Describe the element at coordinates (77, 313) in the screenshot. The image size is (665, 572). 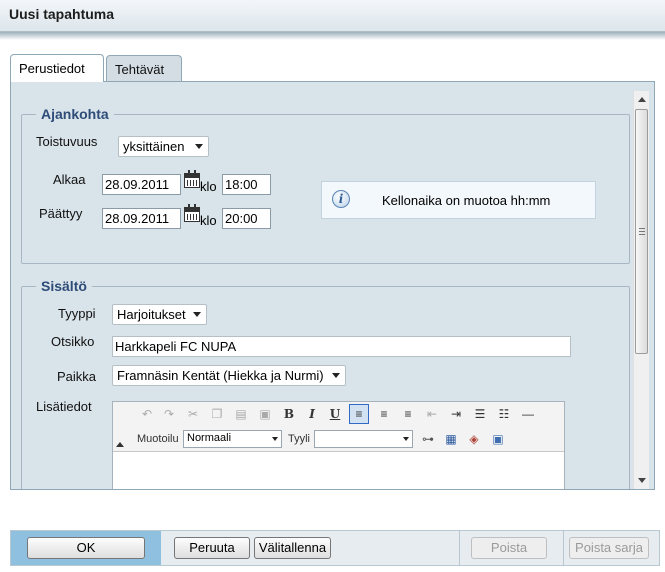
I see `tyyppi-label: Tyyppi` at that location.